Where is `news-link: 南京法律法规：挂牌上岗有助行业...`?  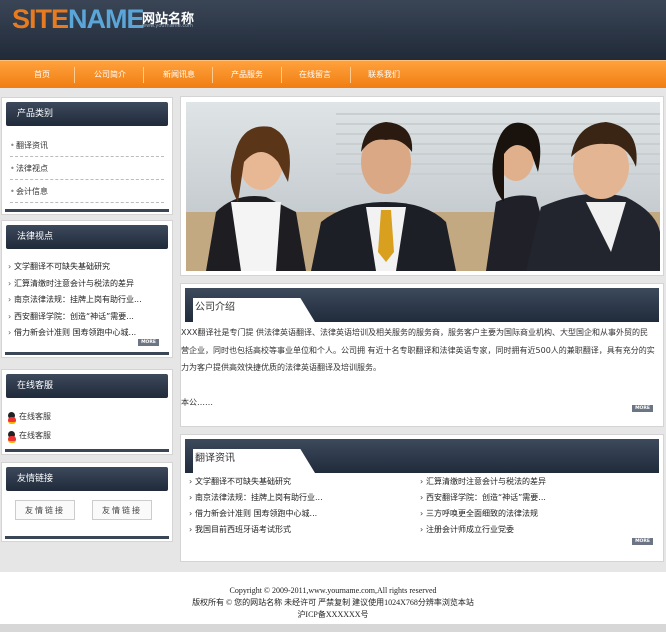
news-link: 南京法律法规：挂牌上岗有助行业... is located at coordinates (256, 497).